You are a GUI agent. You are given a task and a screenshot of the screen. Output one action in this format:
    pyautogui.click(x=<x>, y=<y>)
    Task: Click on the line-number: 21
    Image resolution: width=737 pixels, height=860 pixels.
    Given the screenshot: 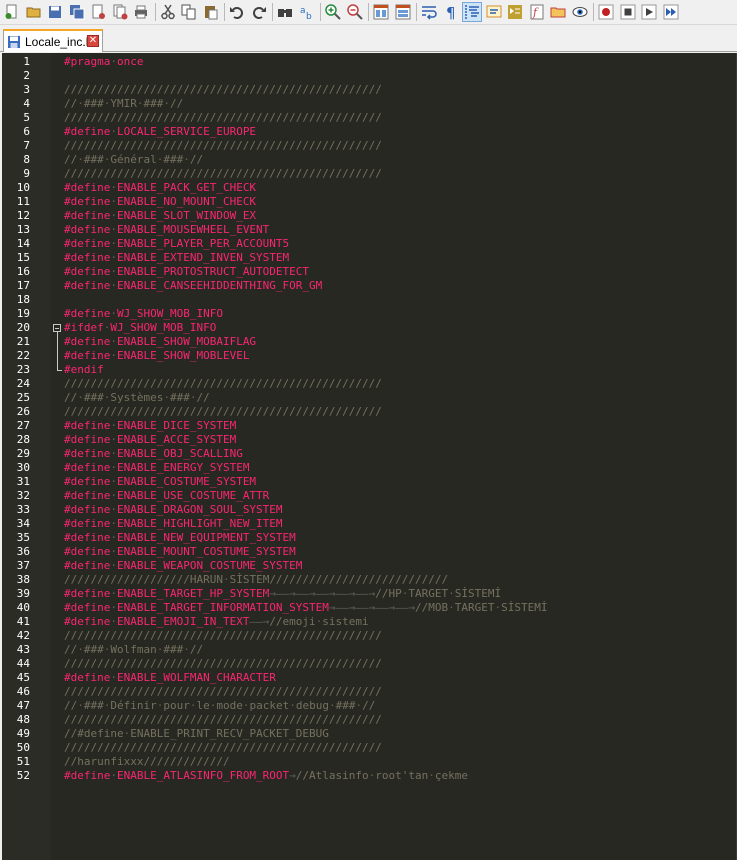 What is the action you would take?
    pyautogui.click(x=23, y=341)
    